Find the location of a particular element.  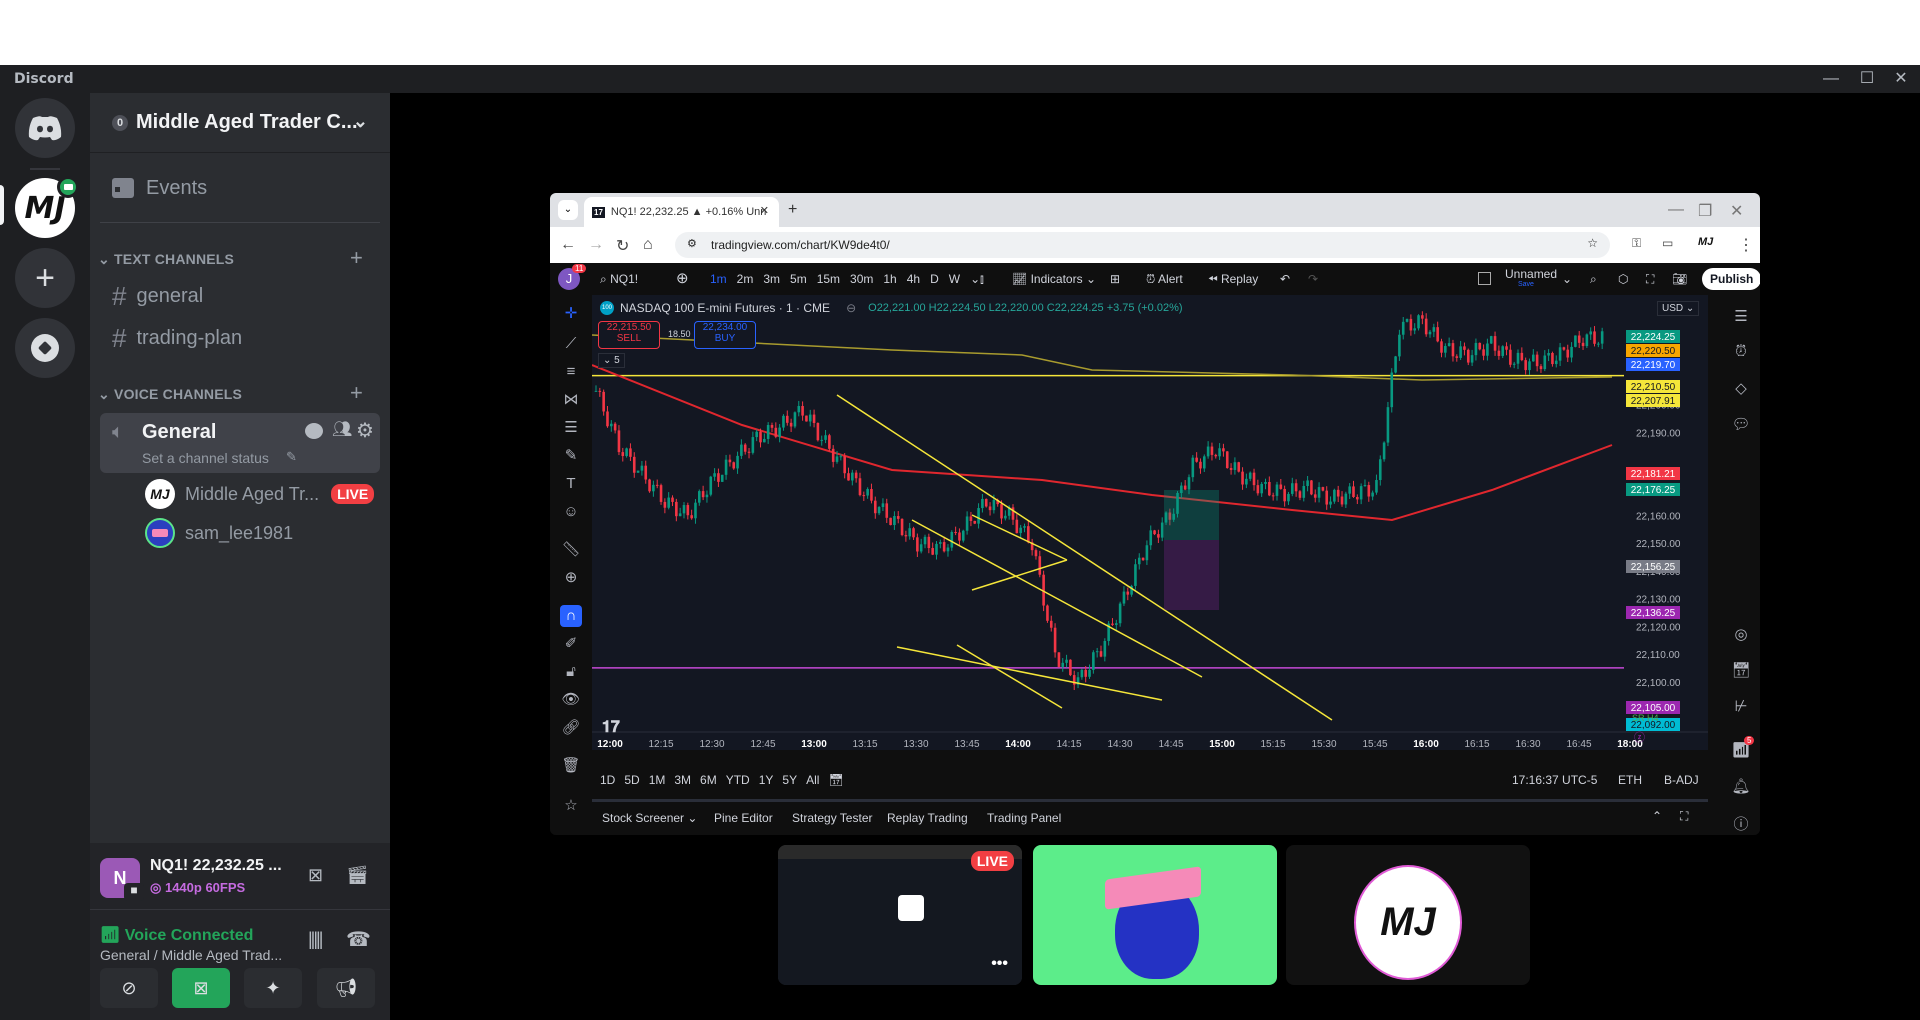

tab-replay-trading: Replay Trading is located at coordinates (927, 818).